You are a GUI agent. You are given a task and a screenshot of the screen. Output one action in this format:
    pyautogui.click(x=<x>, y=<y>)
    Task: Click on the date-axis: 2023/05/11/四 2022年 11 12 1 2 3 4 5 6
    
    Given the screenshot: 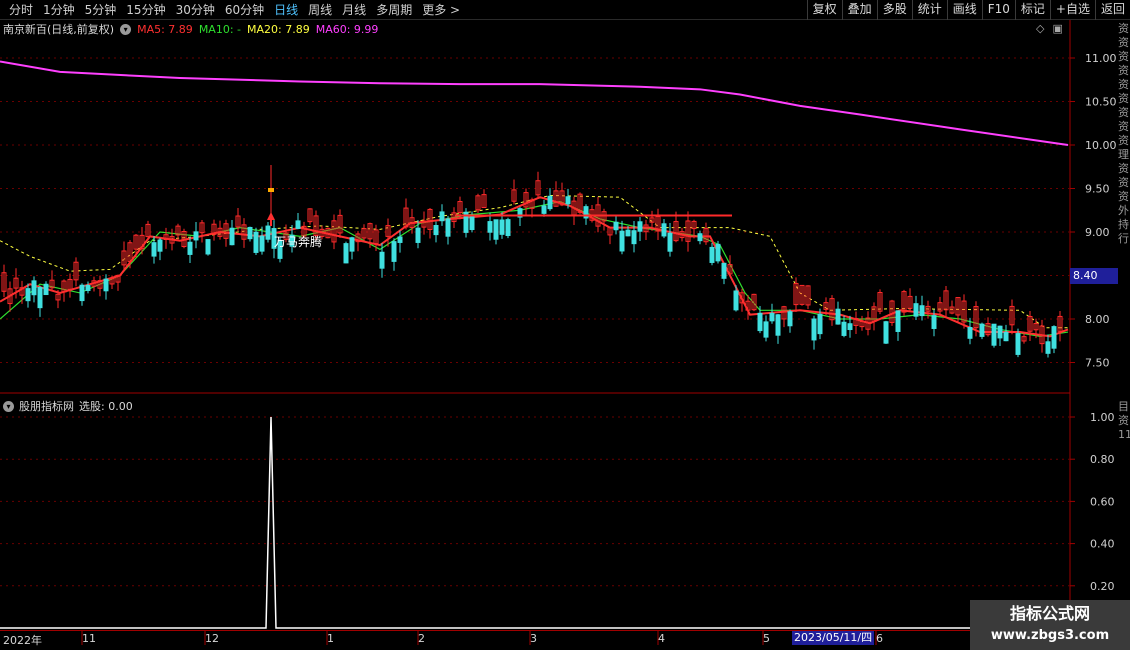 What is the action you would take?
    pyautogui.click(x=485, y=640)
    